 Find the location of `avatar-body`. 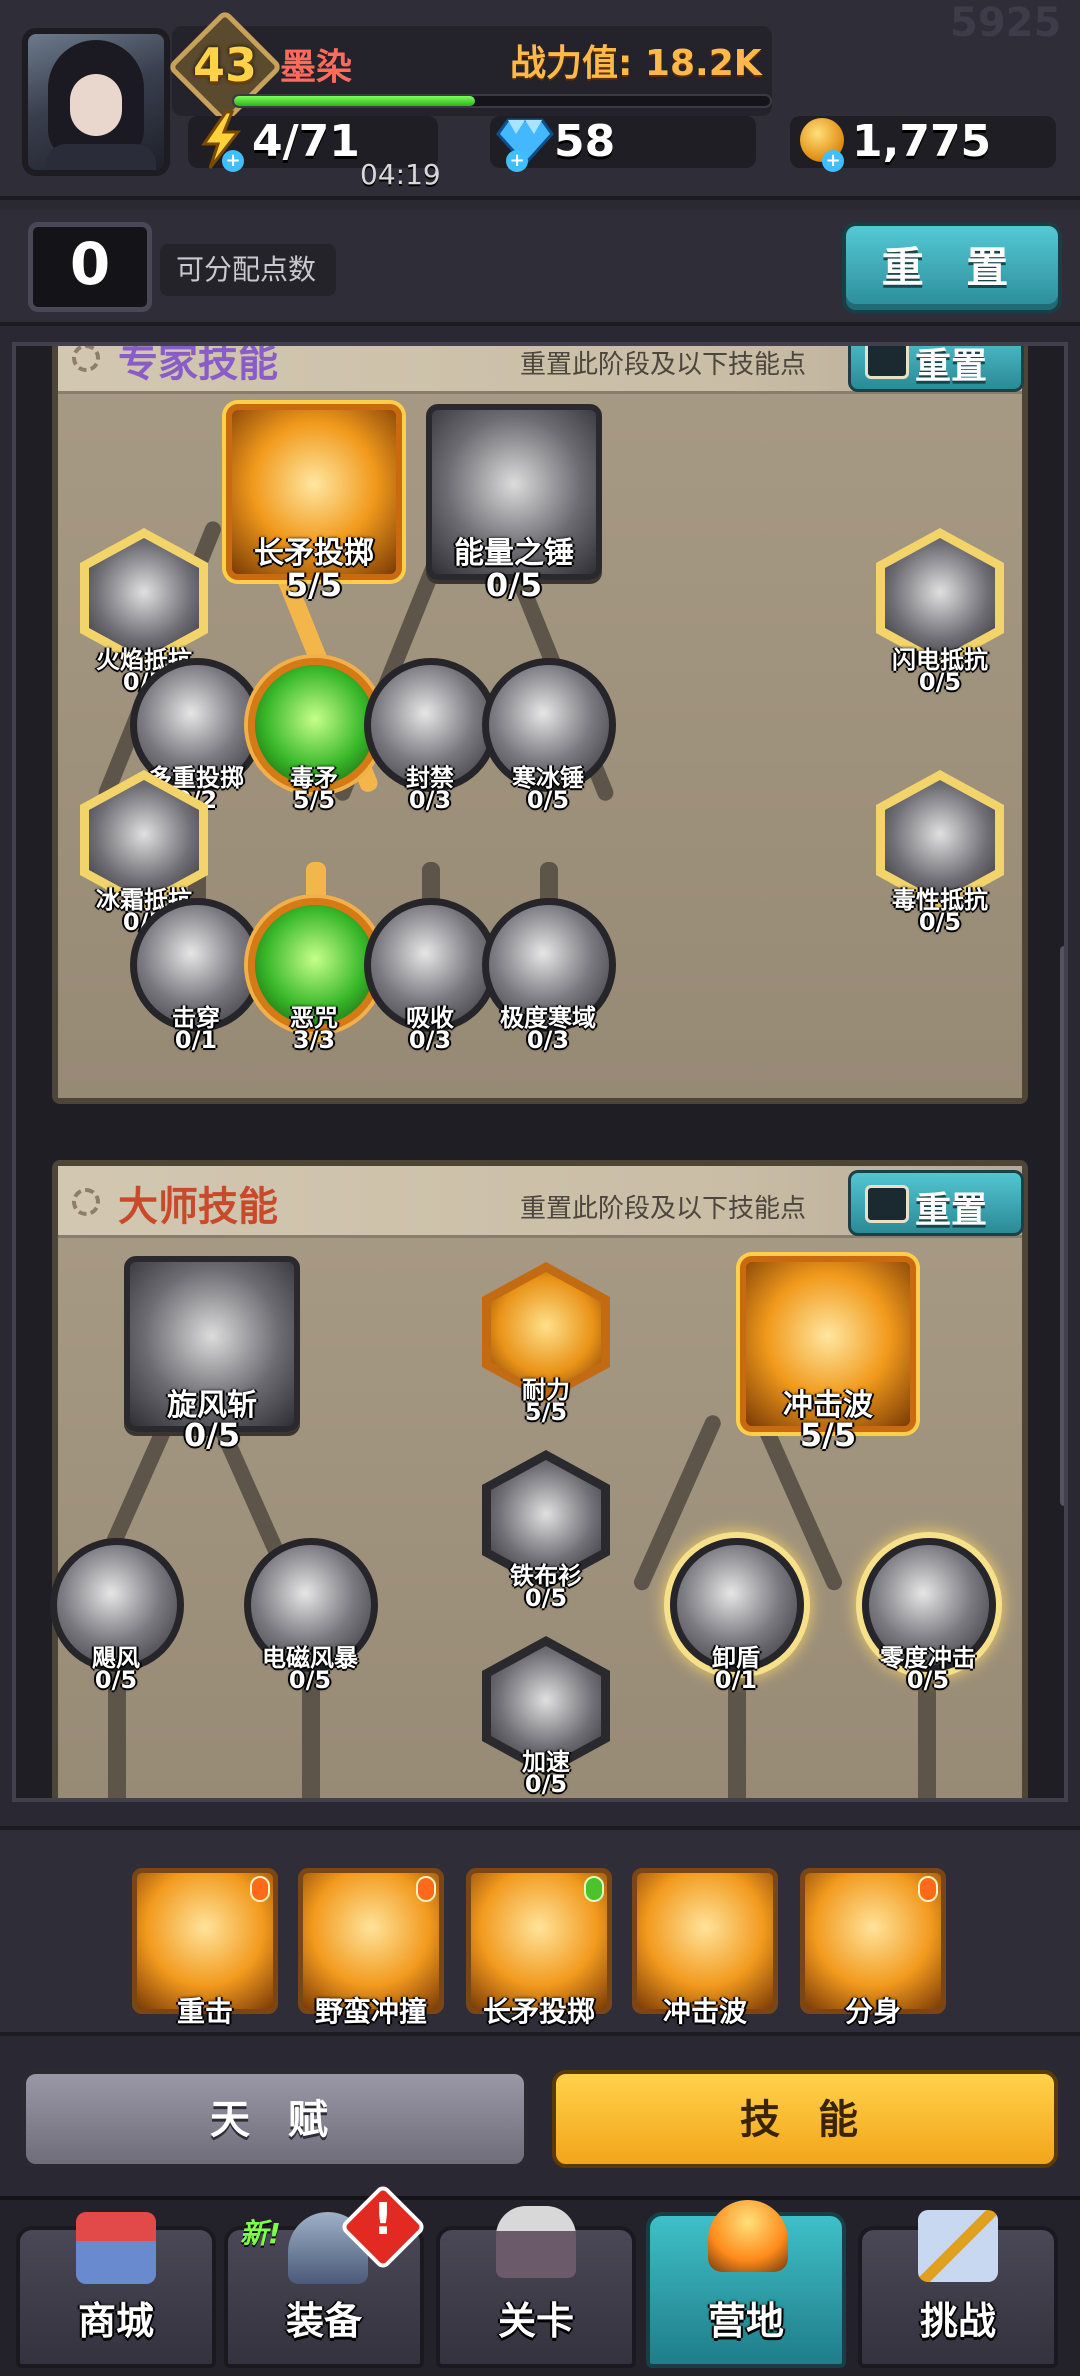

avatar-body is located at coordinates (101, 157).